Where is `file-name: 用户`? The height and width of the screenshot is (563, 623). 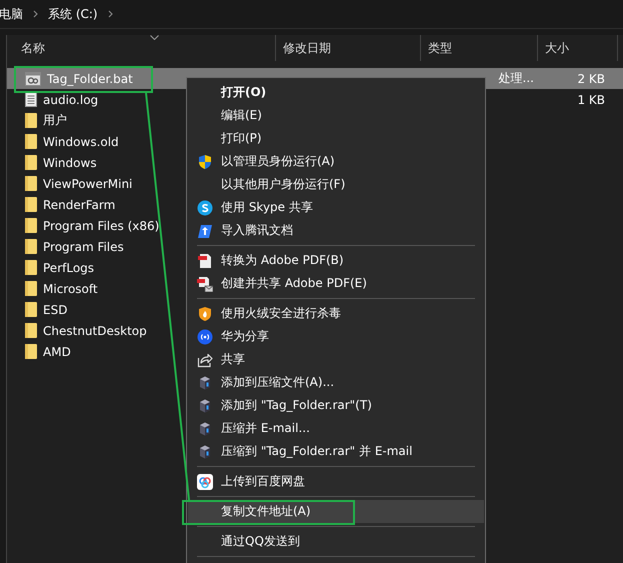
file-name: 用户 is located at coordinates (55, 120).